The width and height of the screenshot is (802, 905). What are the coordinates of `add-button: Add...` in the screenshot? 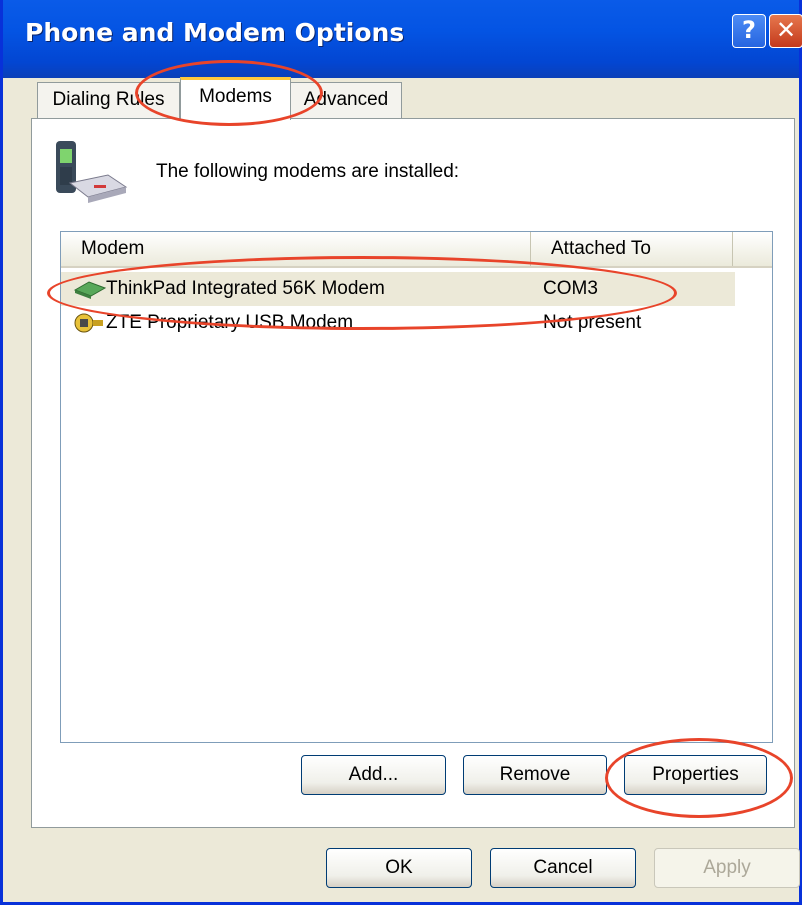 It's located at (373, 775).